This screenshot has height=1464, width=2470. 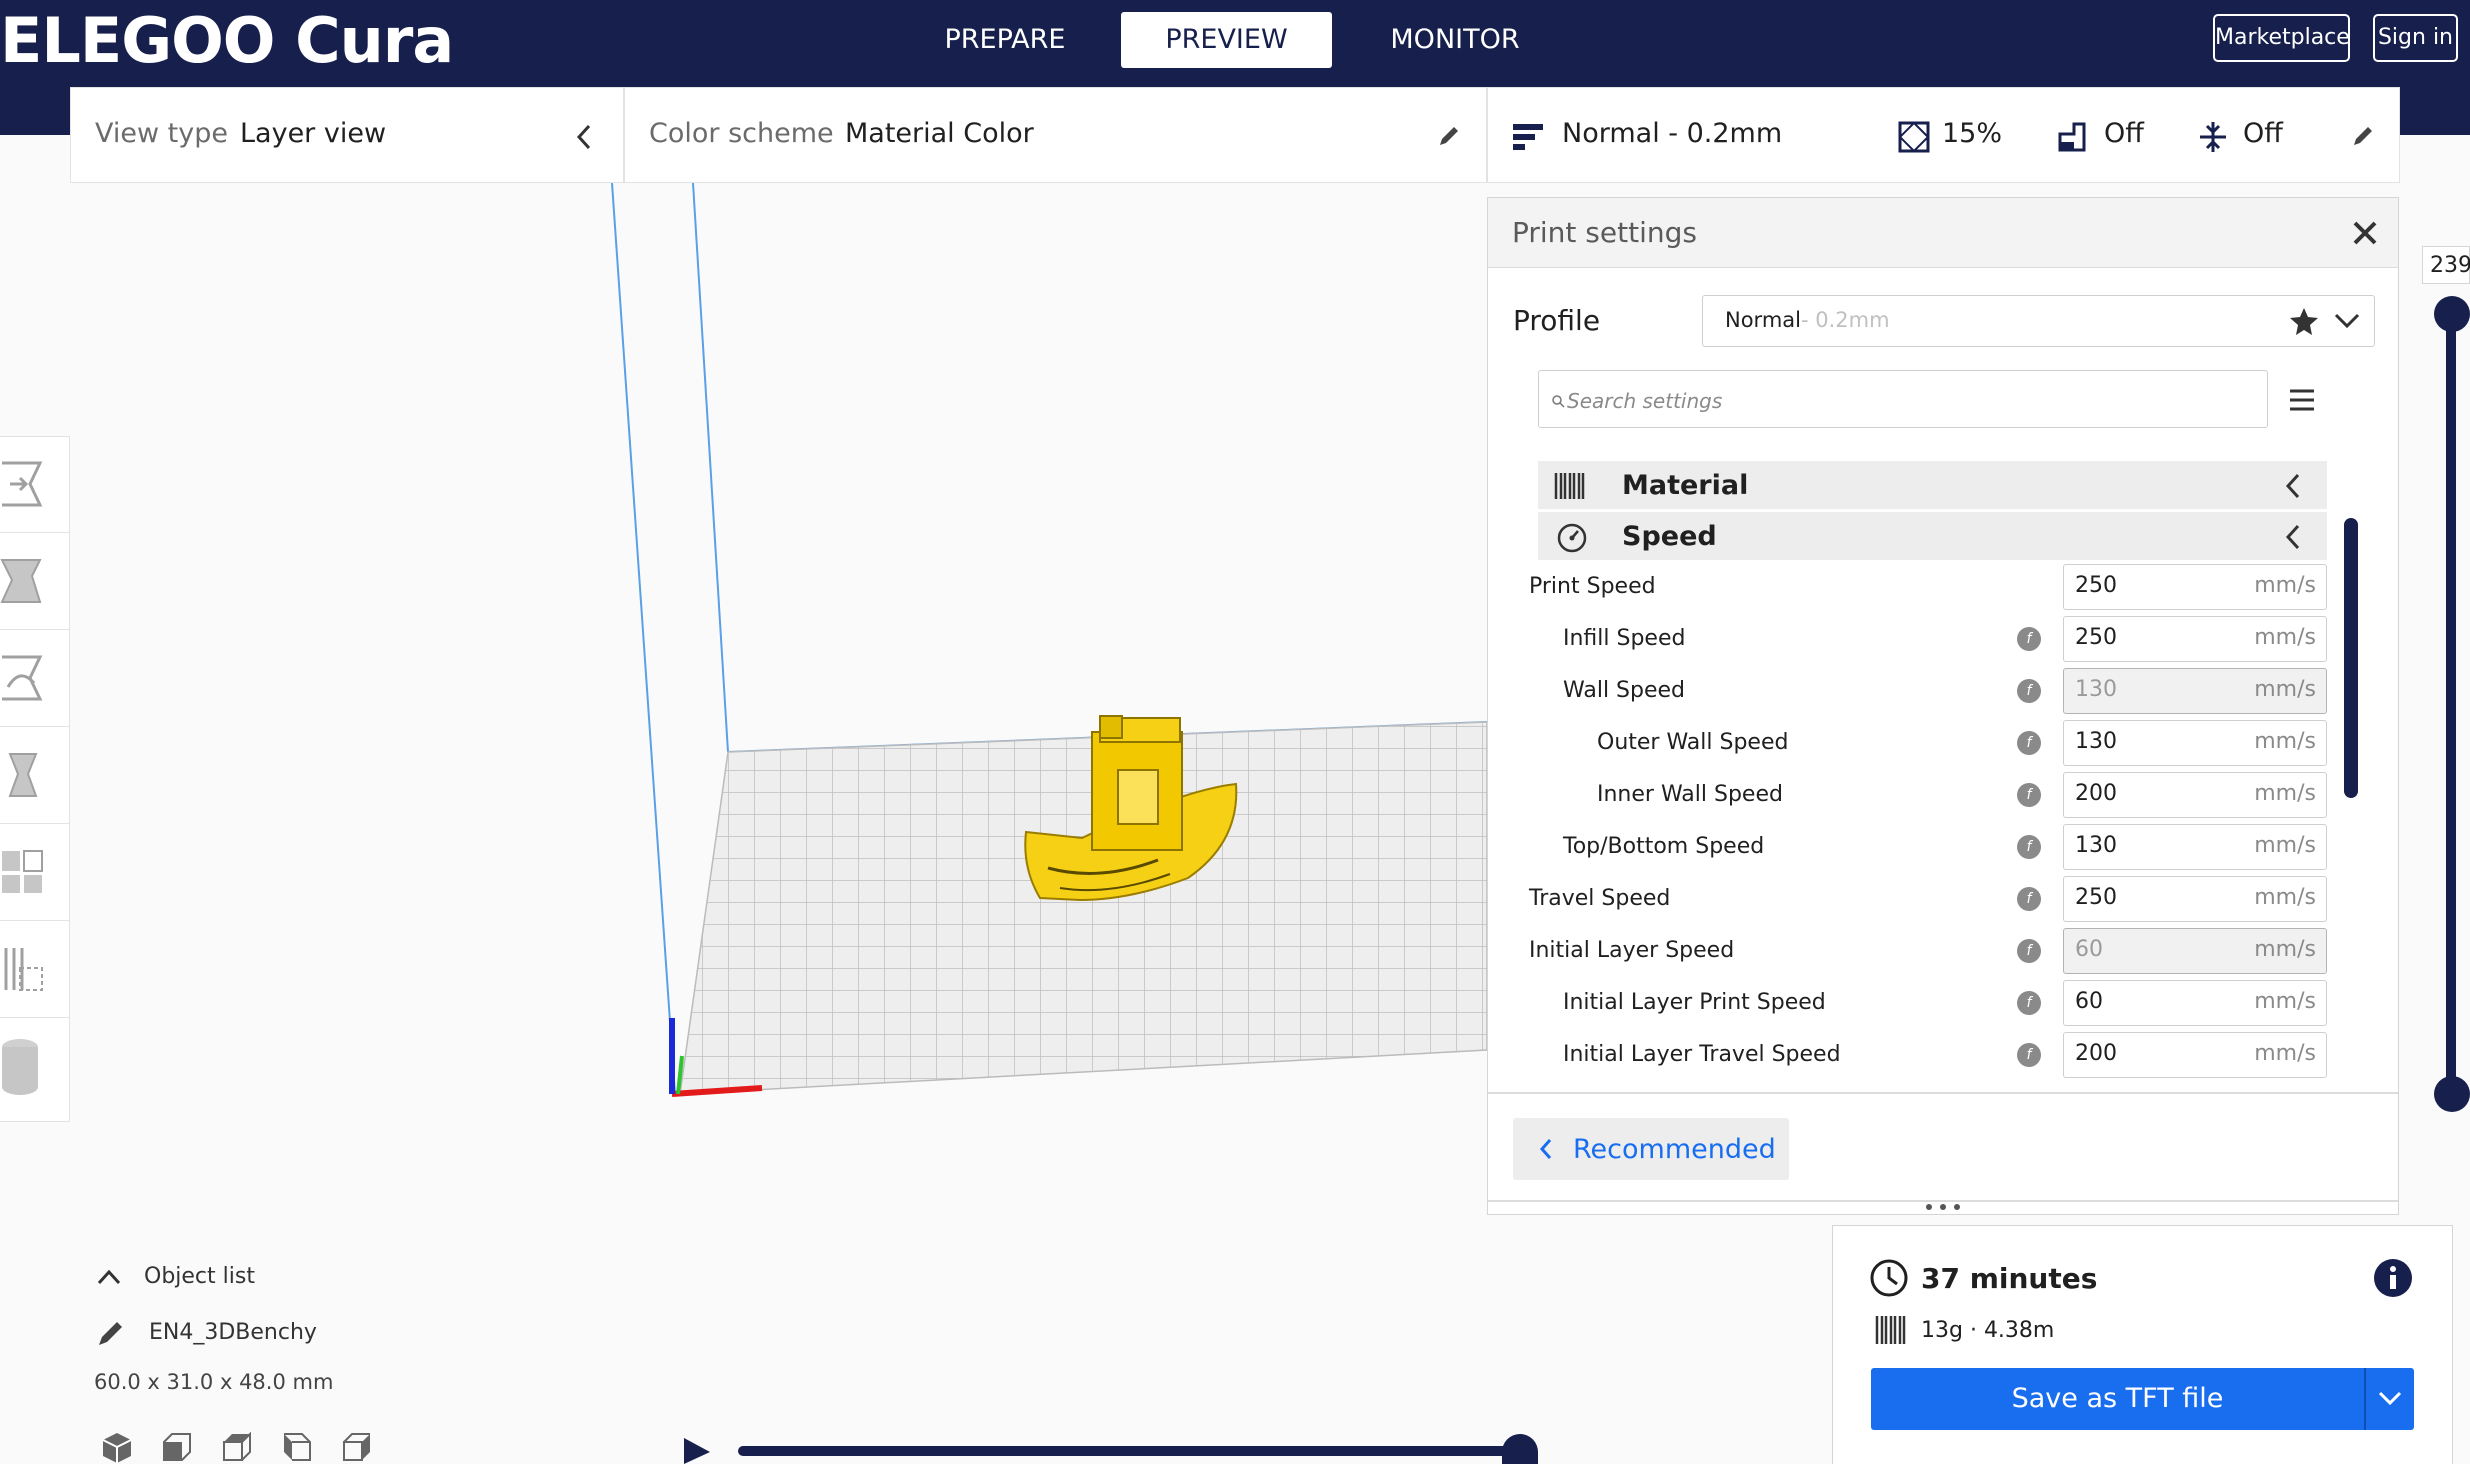 What do you see at coordinates (313, 133) in the screenshot?
I see `view-type-value: Layer view` at bounding box center [313, 133].